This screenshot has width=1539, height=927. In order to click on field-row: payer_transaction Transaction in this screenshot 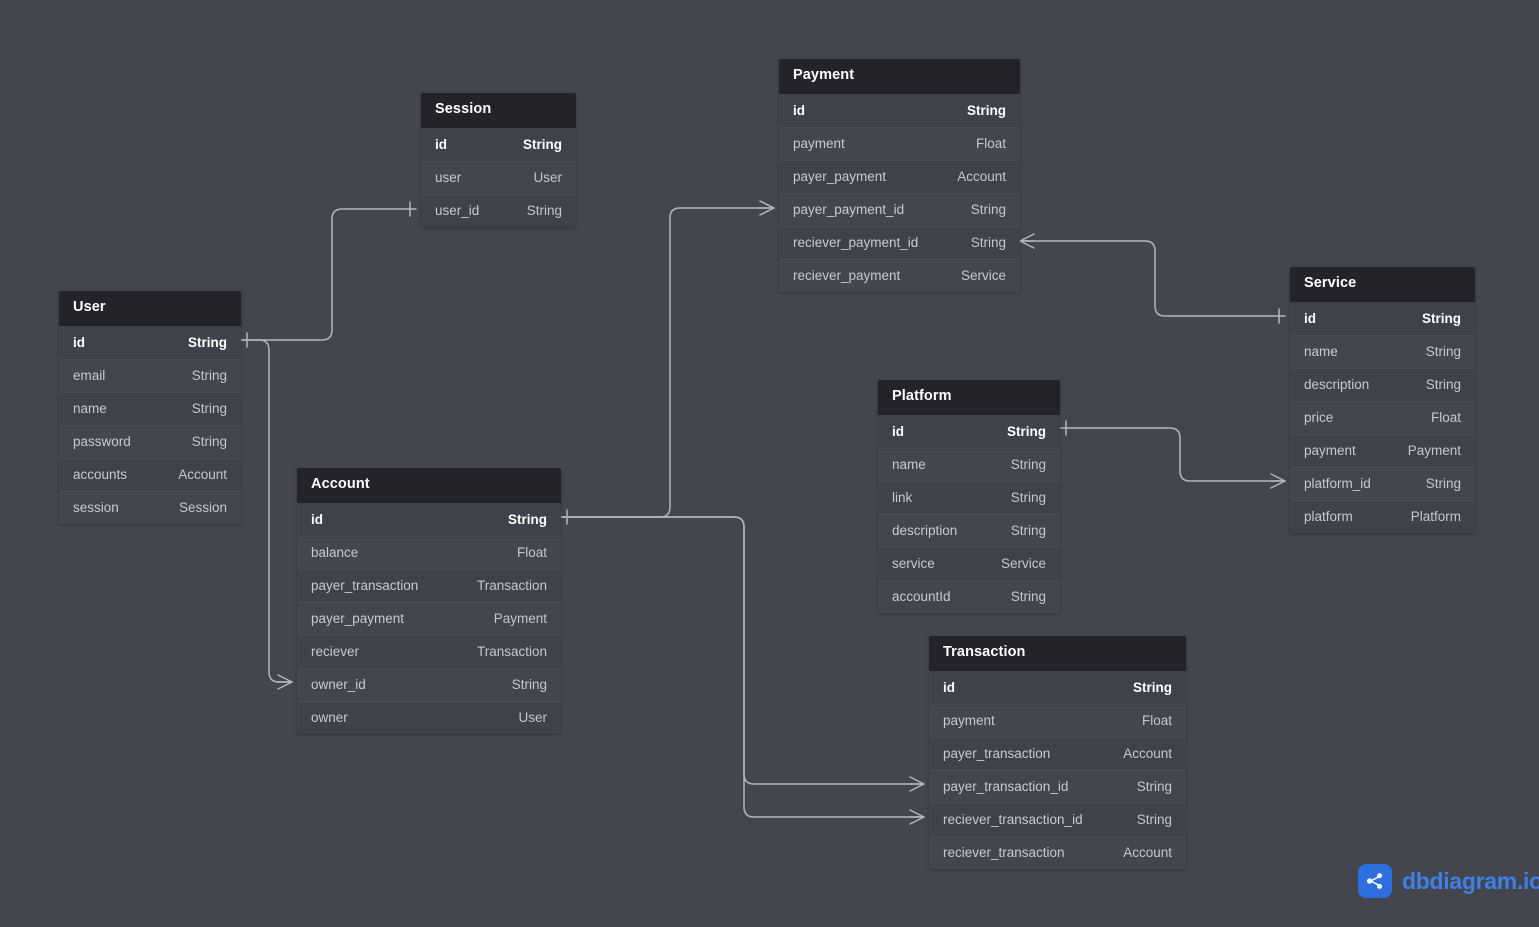, I will do `click(429, 585)`.